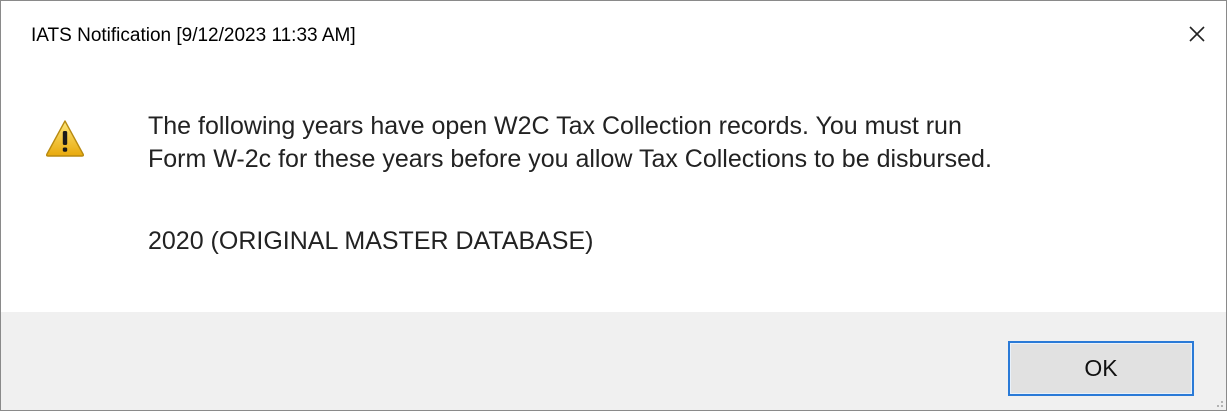  What do you see at coordinates (1218, 402) in the screenshot?
I see `resize-grip-icon` at bounding box center [1218, 402].